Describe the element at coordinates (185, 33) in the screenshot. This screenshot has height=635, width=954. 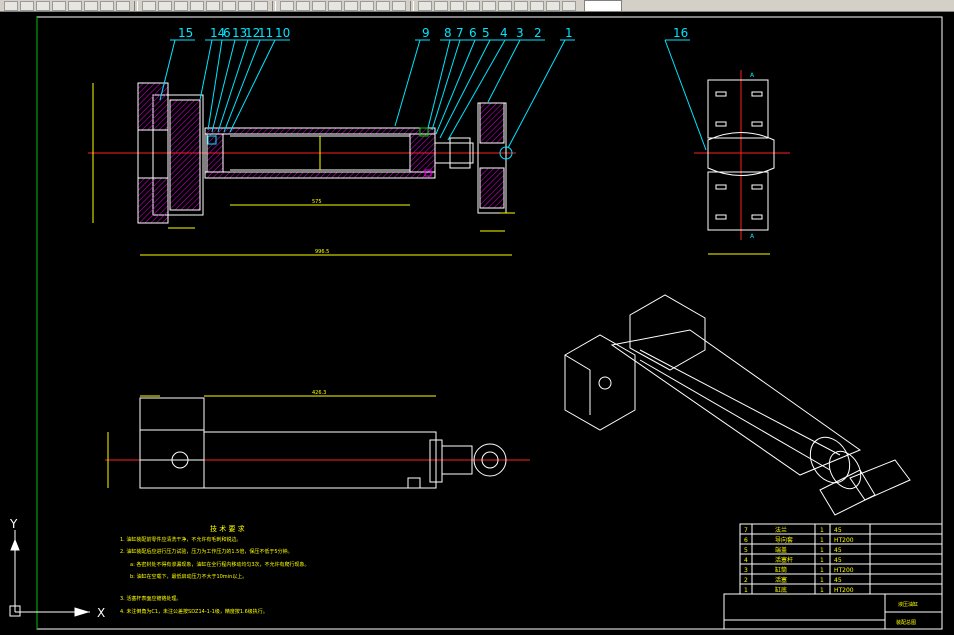
I see `balloon-label: 15` at that location.